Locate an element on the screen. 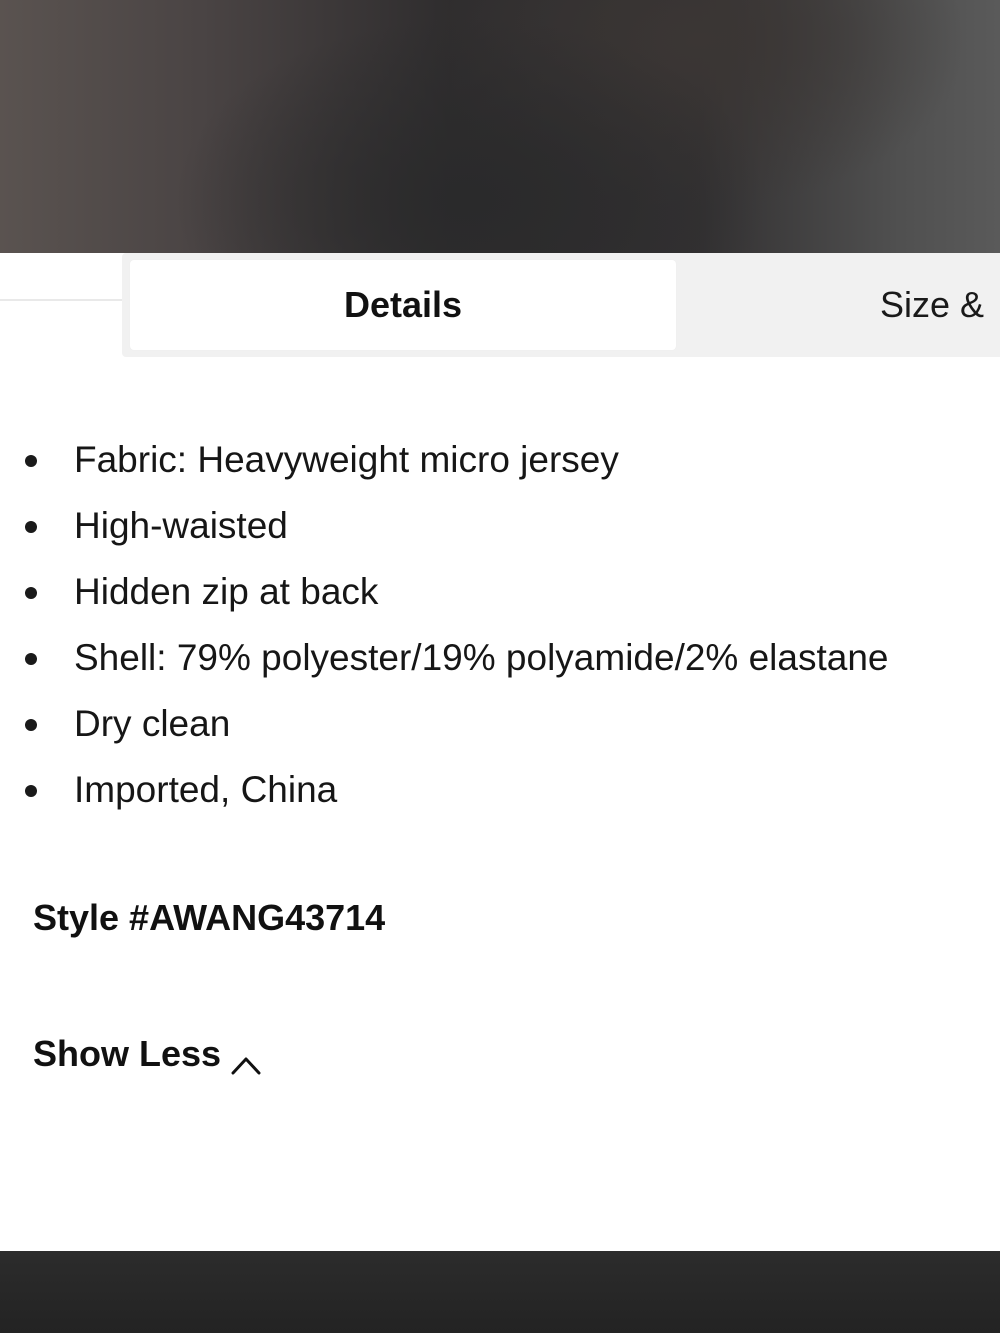 The image size is (1000, 1333). show-less-label: Show Less is located at coordinates (127, 1053).